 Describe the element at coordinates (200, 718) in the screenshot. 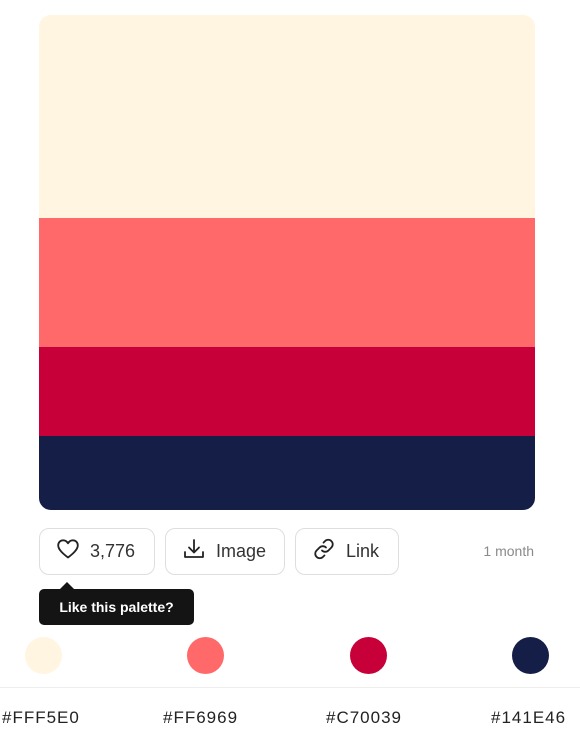

I see `hex-code-2: #FF6969` at that location.